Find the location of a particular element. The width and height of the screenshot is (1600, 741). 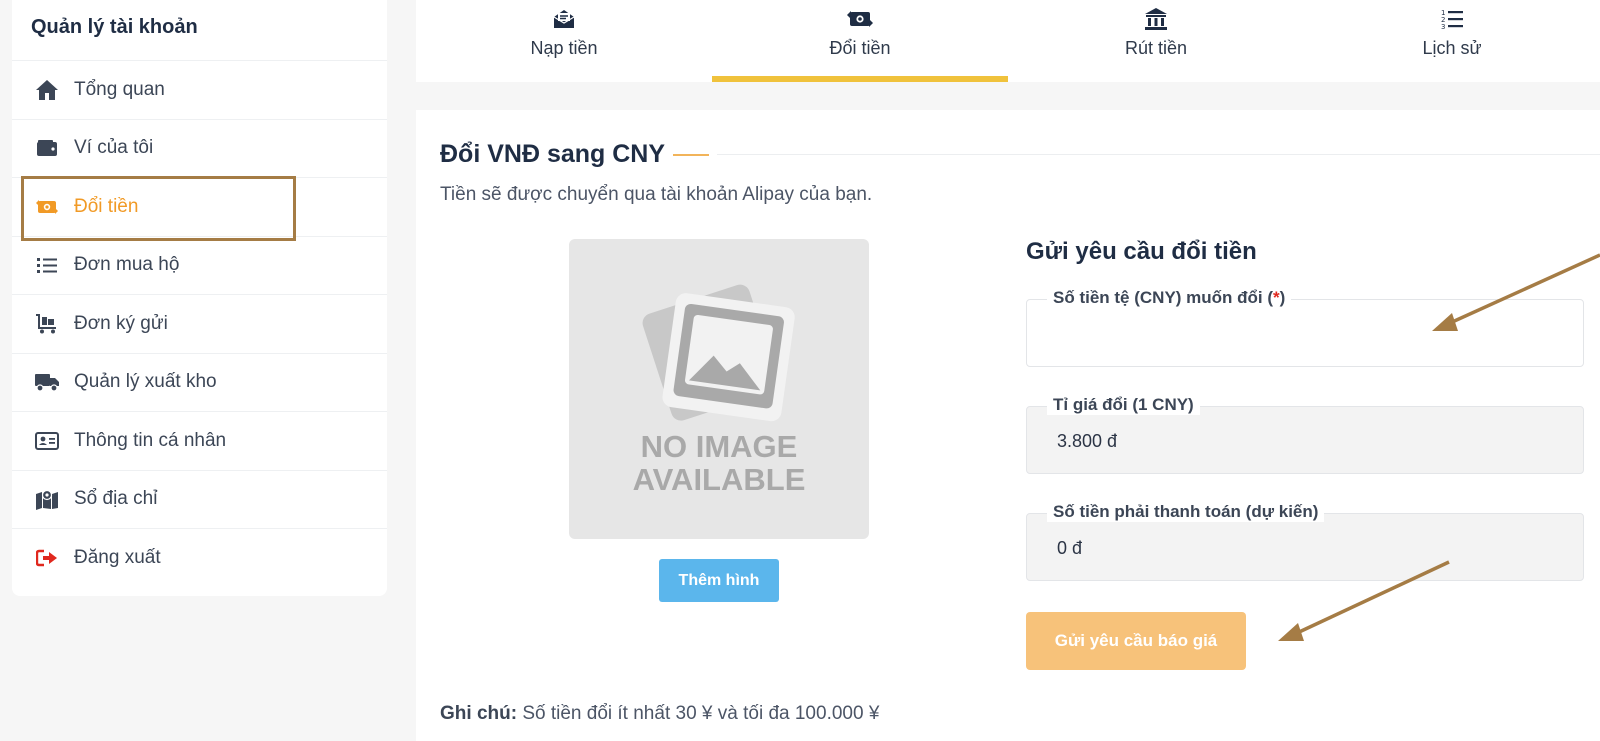

sidebar-item-label: Đăng xuất is located at coordinates (117, 558).